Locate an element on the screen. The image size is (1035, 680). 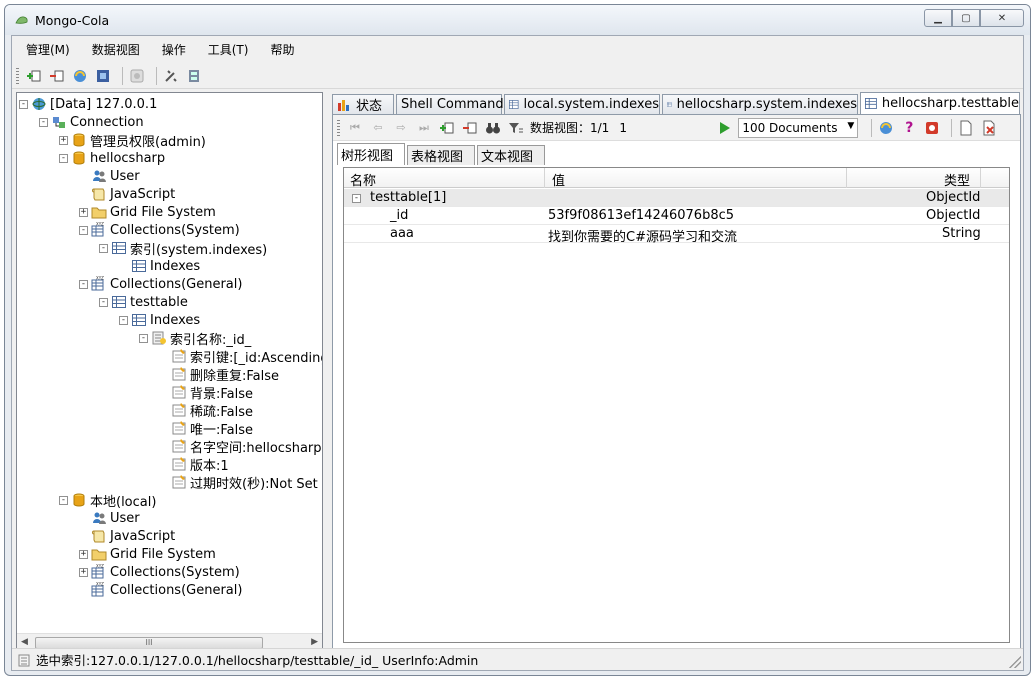
menu-manage: 管理(M) is located at coordinates (48, 49).